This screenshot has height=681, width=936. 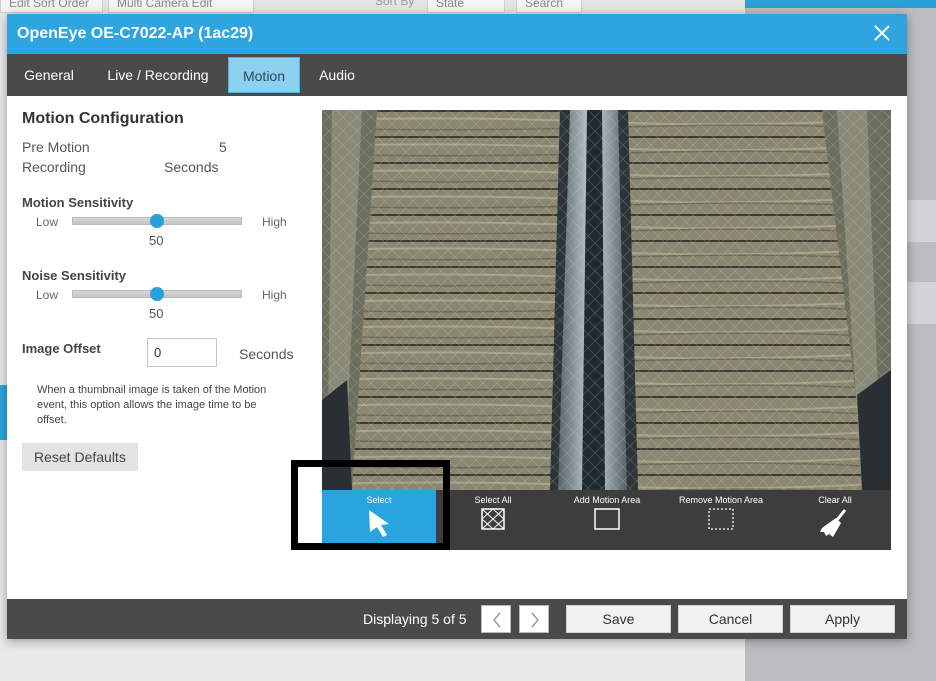 I want to click on chevron-left-icon, so click(x=497, y=620).